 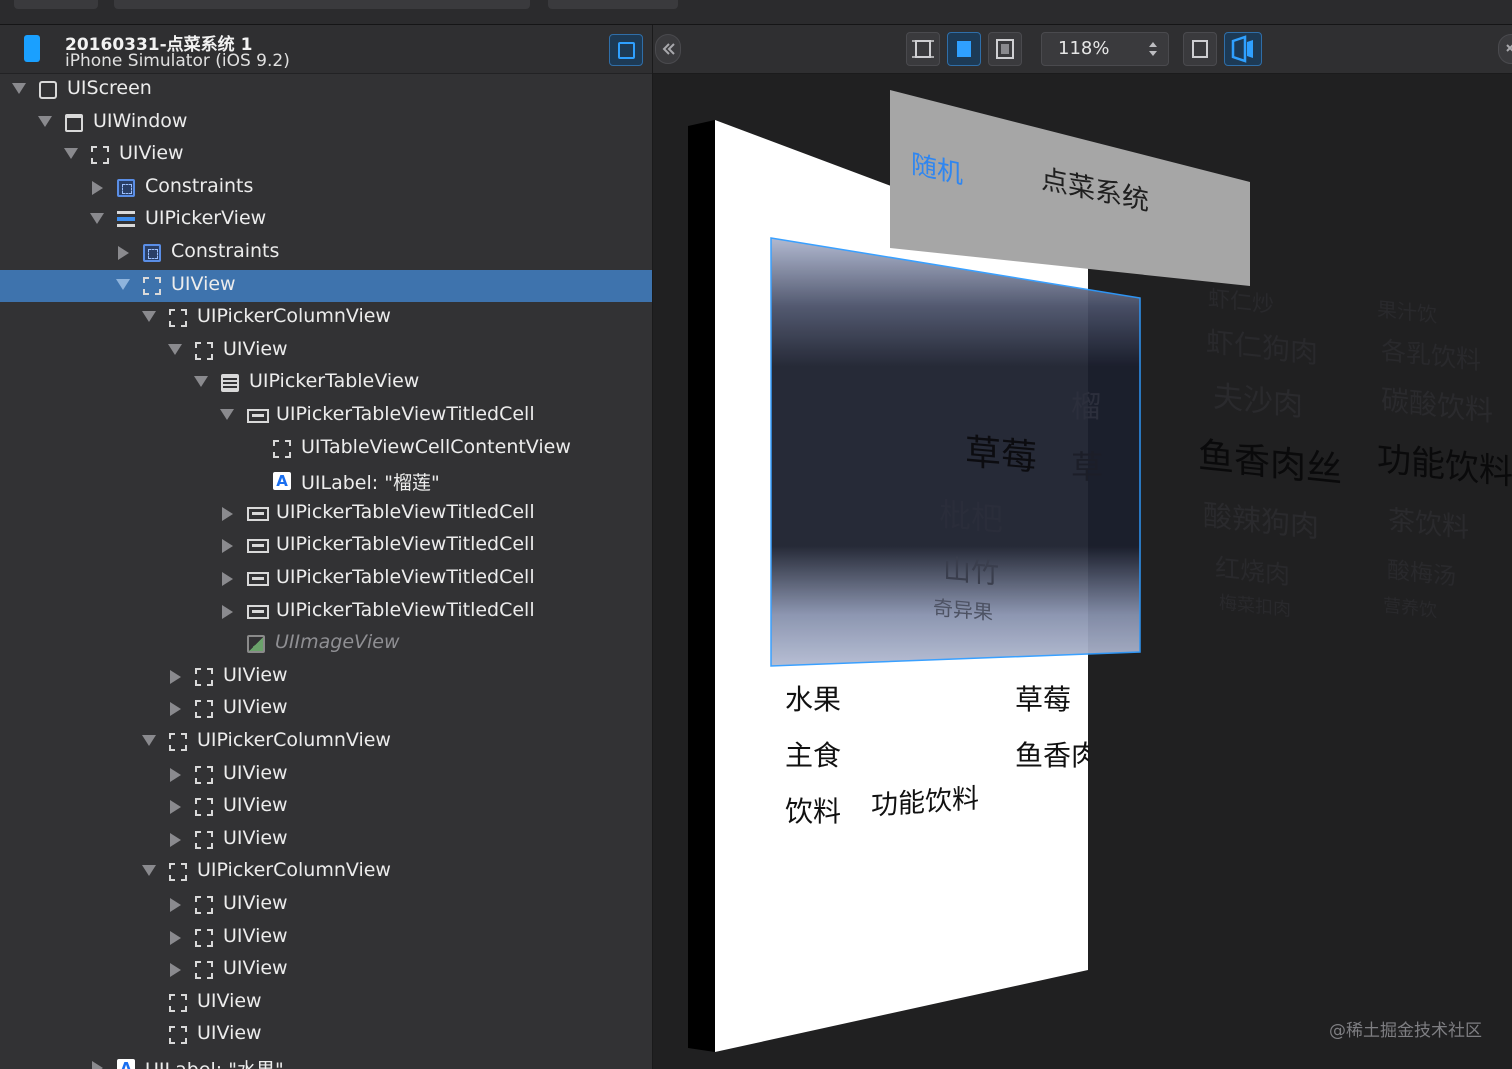 What do you see at coordinates (140, 120) in the screenshot?
I see `tree-row-label: UIWindow` at bounding box center [140, 120].